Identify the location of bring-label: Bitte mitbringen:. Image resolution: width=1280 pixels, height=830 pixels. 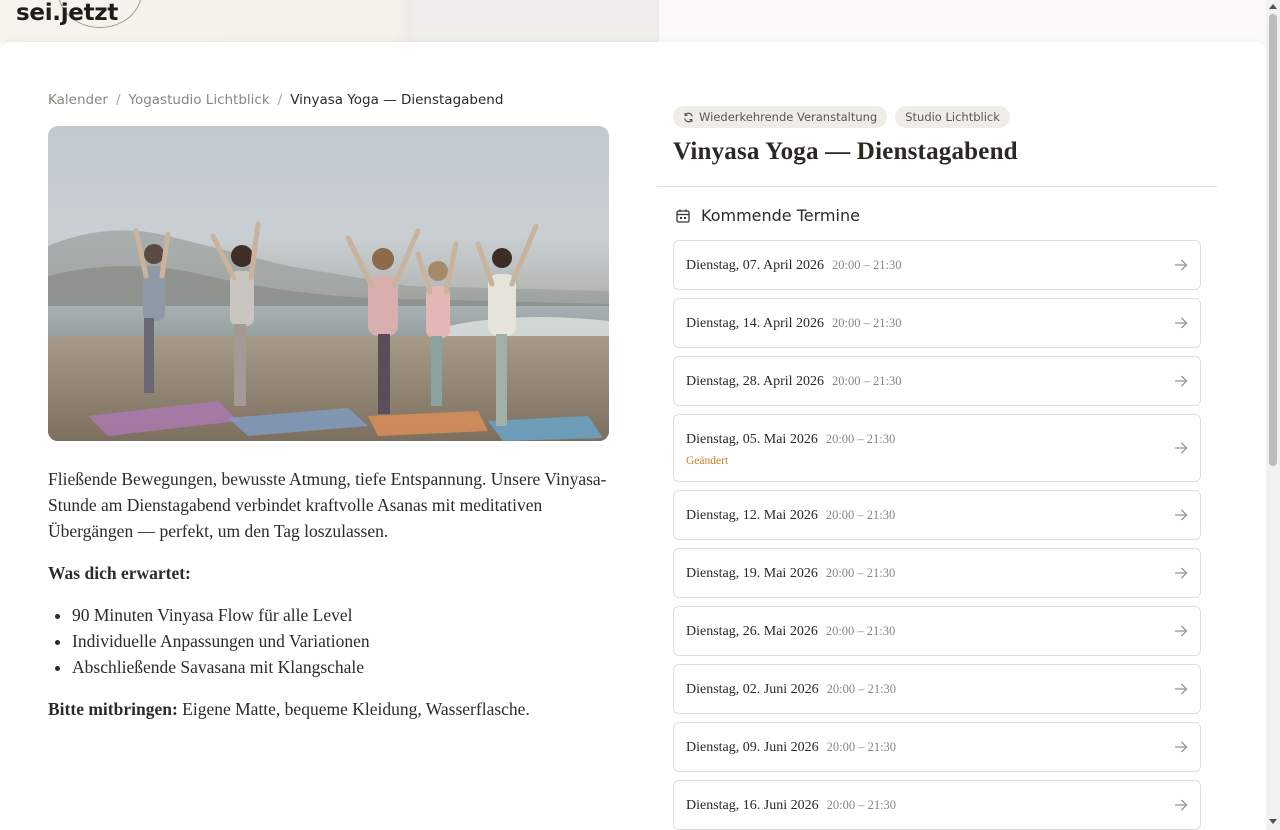
(113, 709).